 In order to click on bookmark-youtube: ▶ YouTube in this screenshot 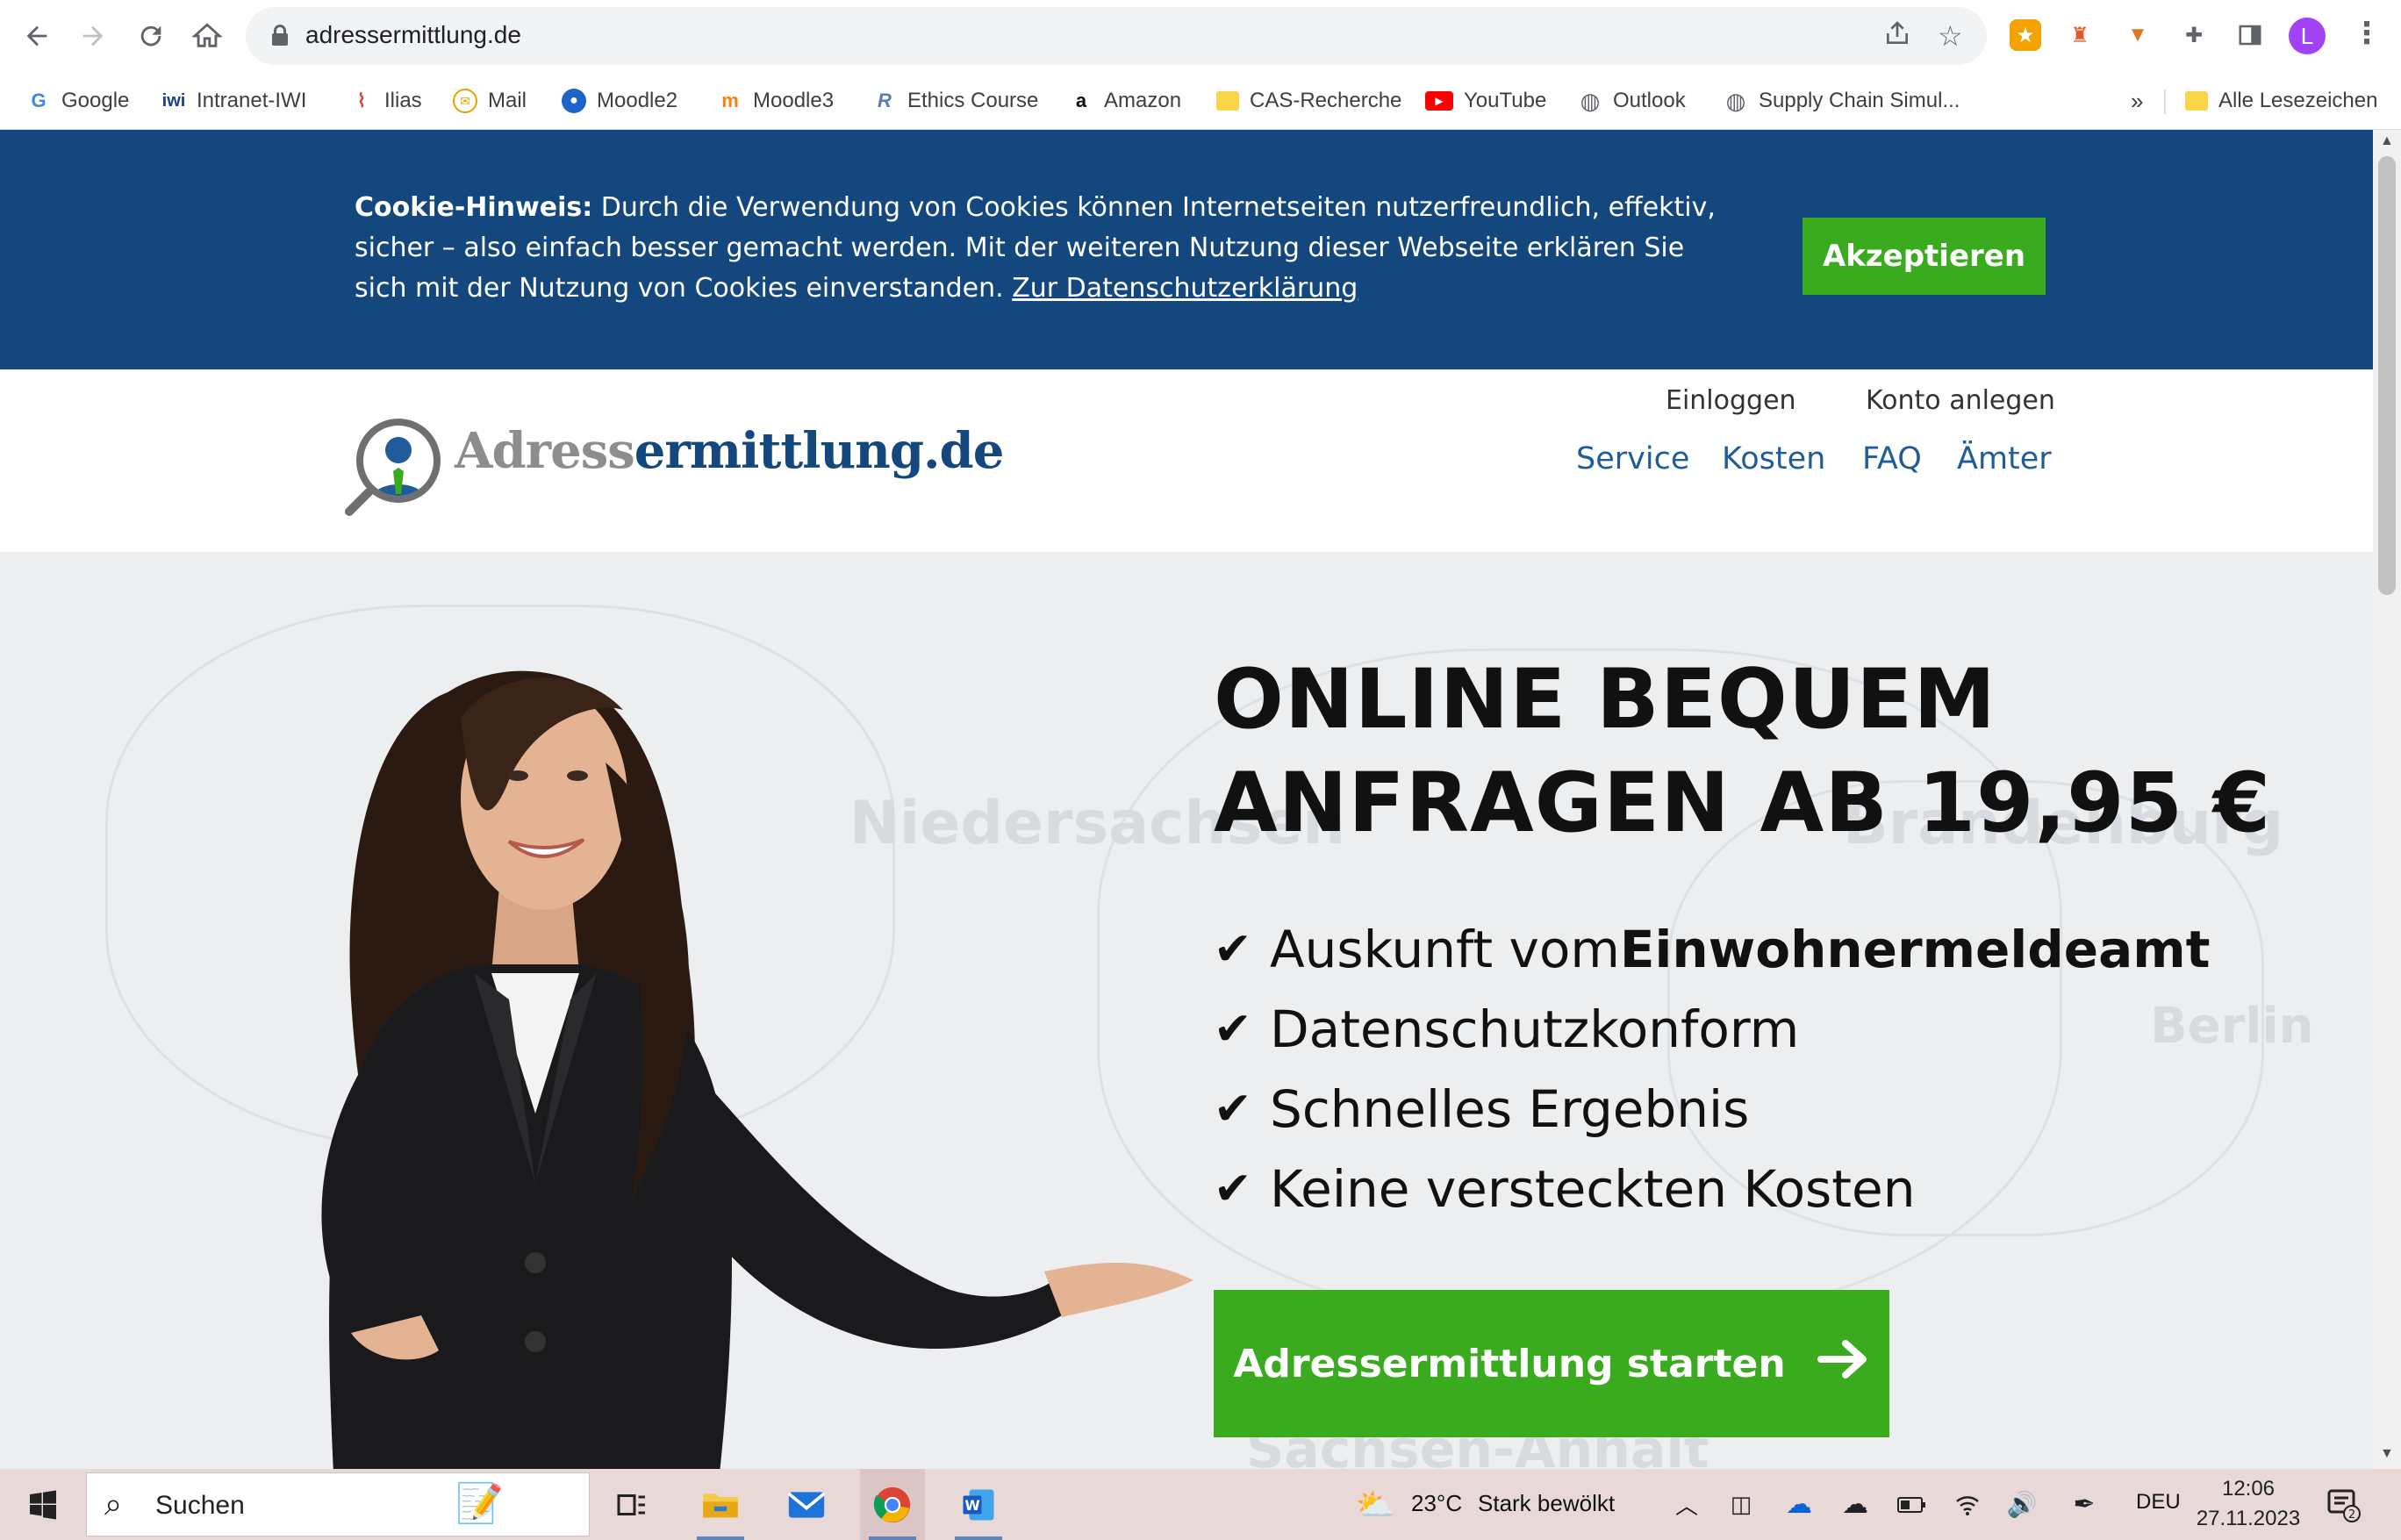, I will do `click(1485, 101)`.